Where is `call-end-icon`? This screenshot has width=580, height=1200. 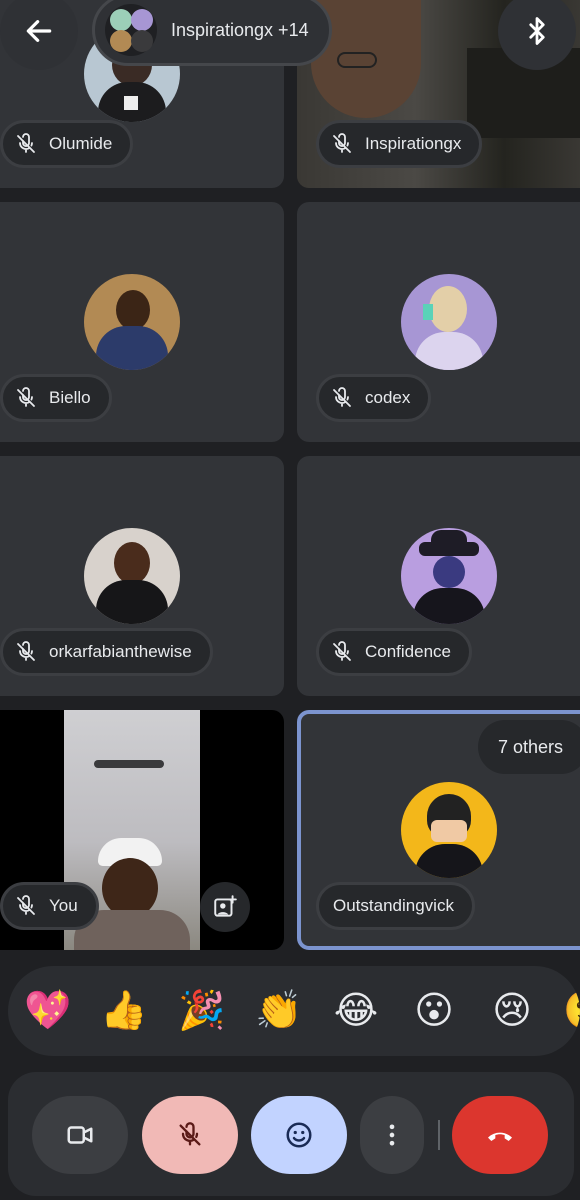 call-end-icon is located at coordinates (500, 1136).